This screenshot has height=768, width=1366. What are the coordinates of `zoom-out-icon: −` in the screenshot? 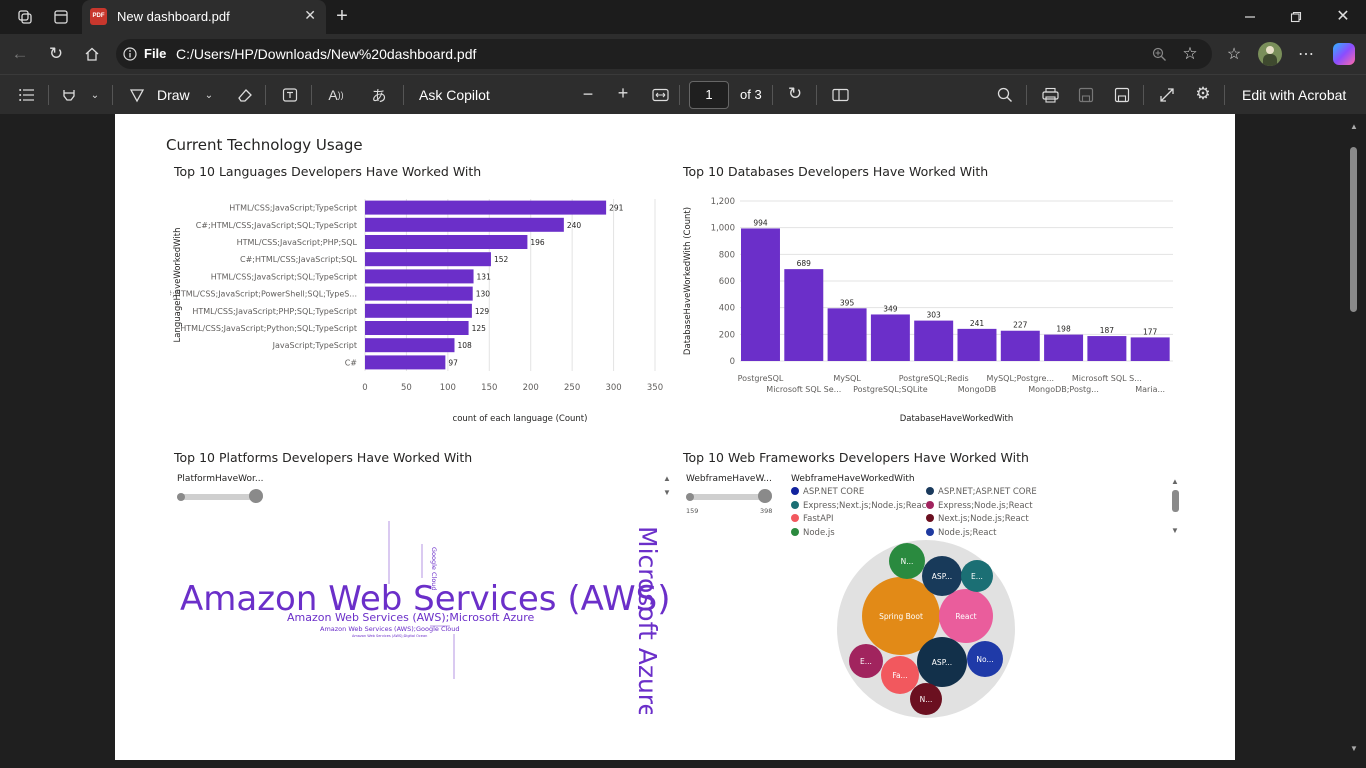 It's located at (588, 94).